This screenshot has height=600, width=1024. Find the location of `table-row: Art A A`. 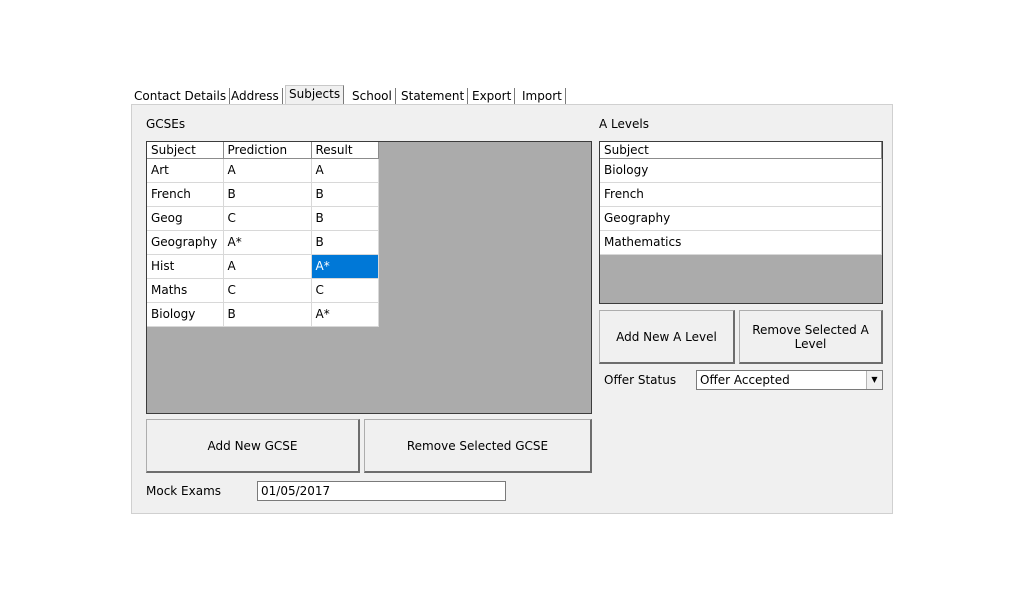

table-row: Art A A is located at coordinates (263, 170).